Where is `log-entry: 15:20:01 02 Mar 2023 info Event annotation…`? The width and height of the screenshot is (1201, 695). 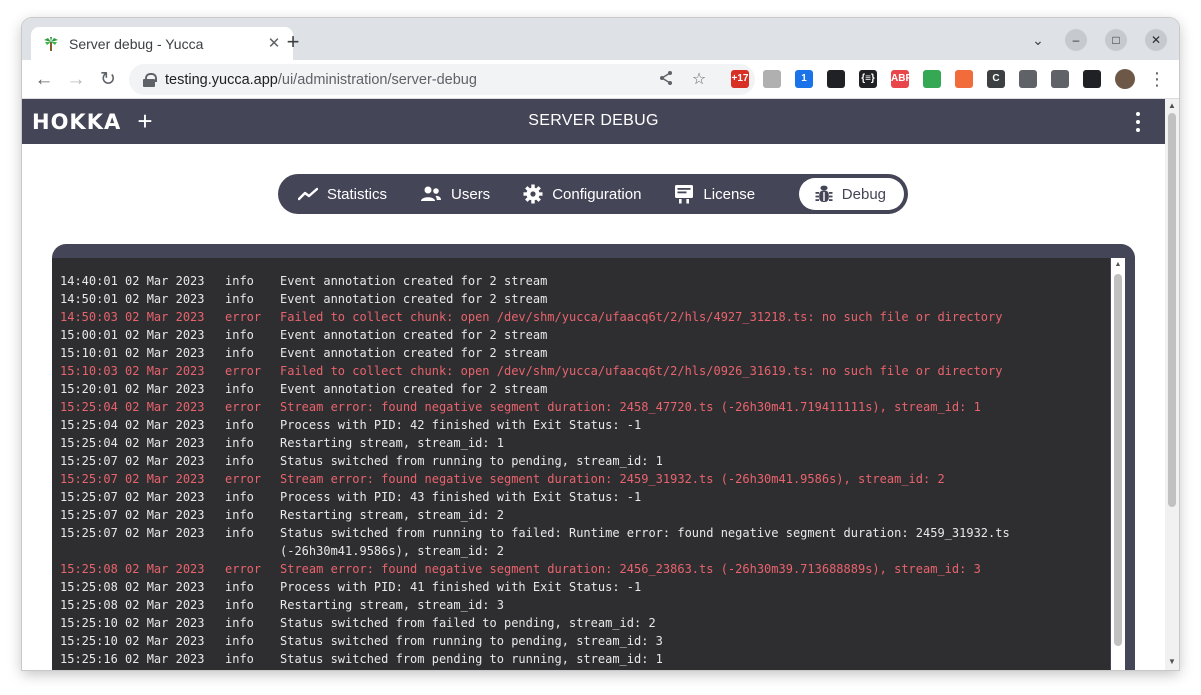 log-entry: 15:20:01 02 Mar 2023 info Event annotation… is located at coordinates (580, 389).